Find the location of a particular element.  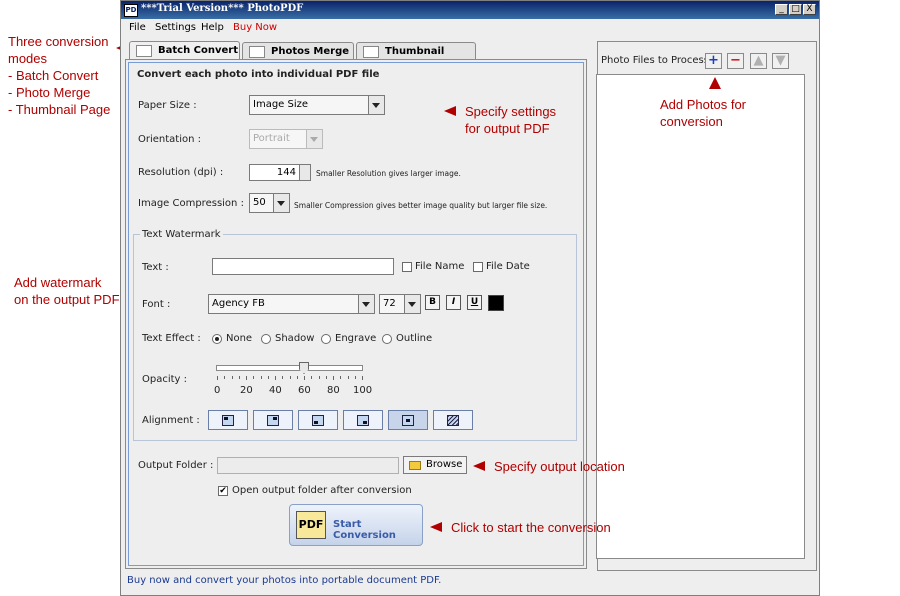

file-name-label: File Name is located at coordinates (440, 266).